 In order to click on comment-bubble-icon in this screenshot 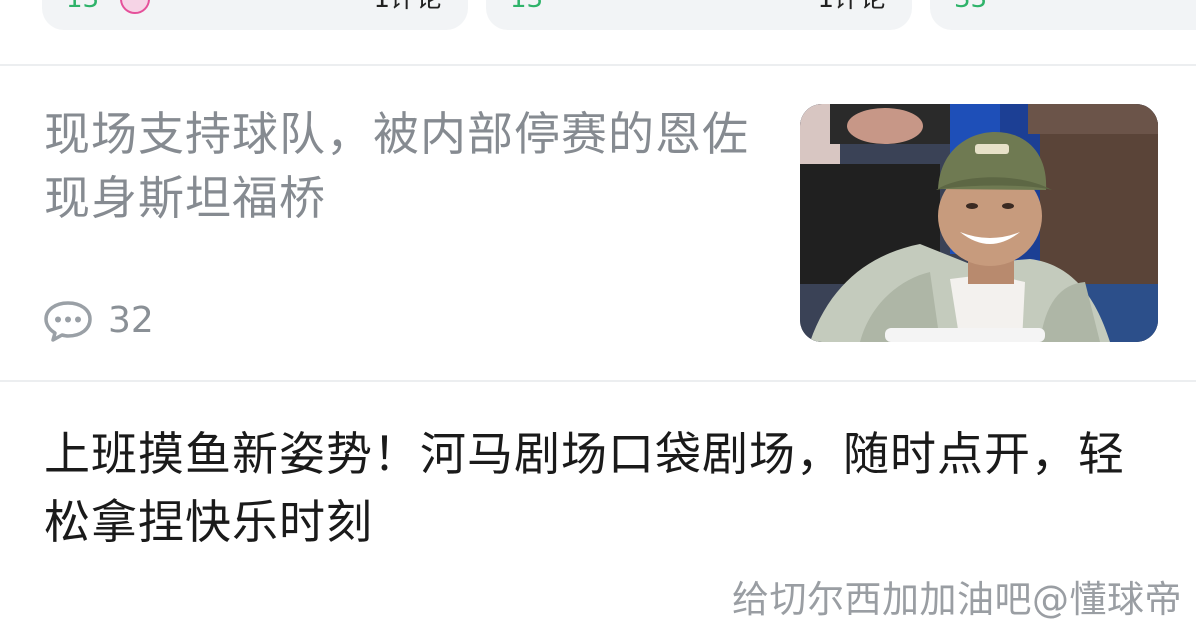, I will do `click(68, 321)`.